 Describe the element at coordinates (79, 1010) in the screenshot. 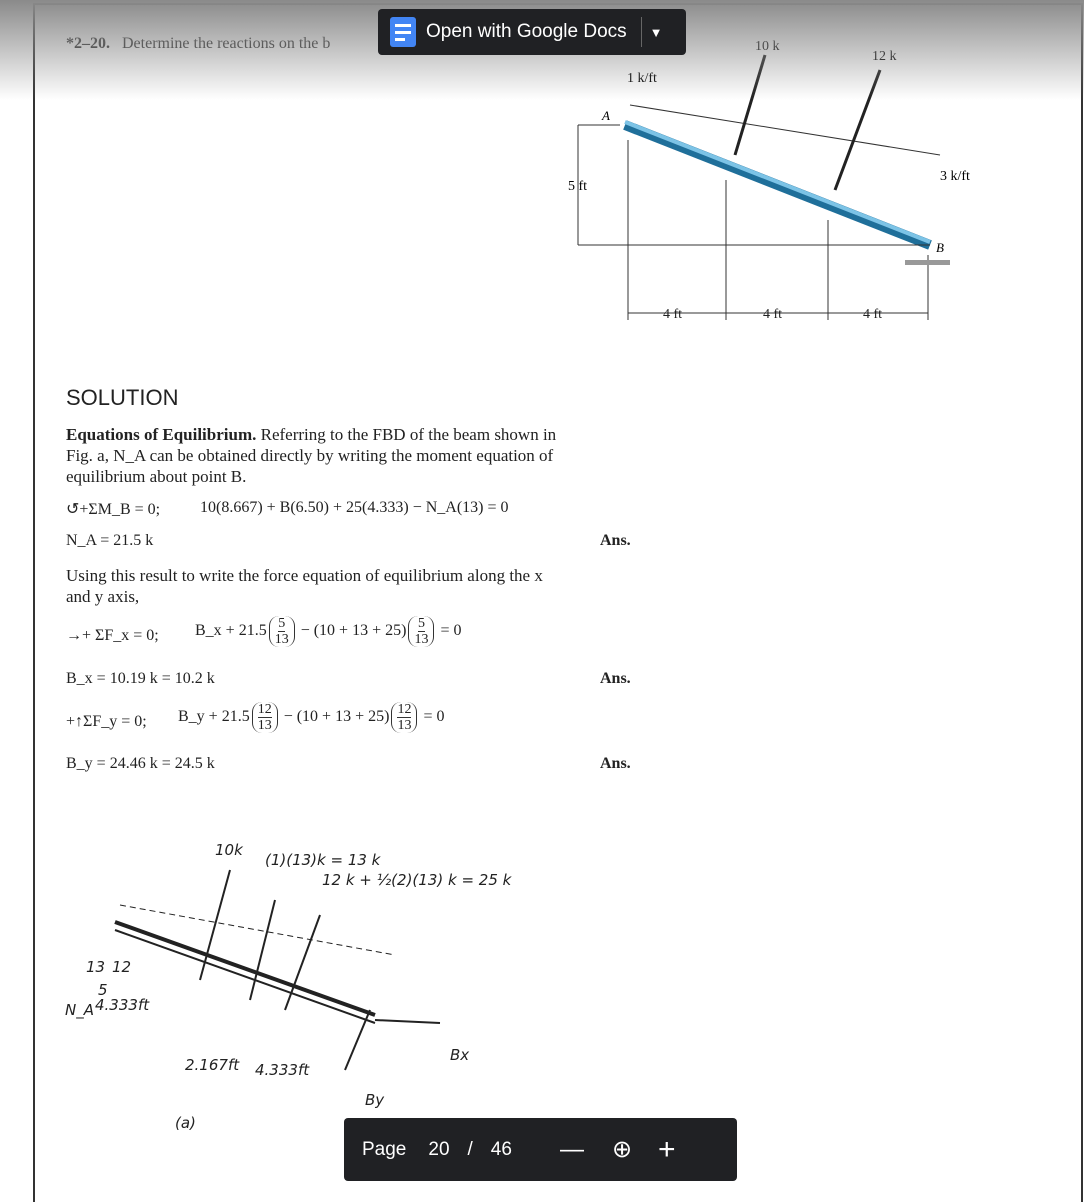

I see `fbd-na: N_A` at that location.